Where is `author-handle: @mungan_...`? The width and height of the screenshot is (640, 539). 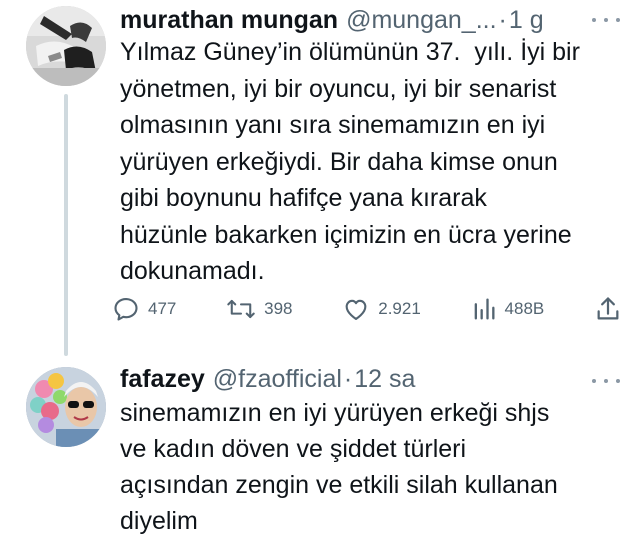
author-handle: @mungan_... is located at coordinates (421, 20).